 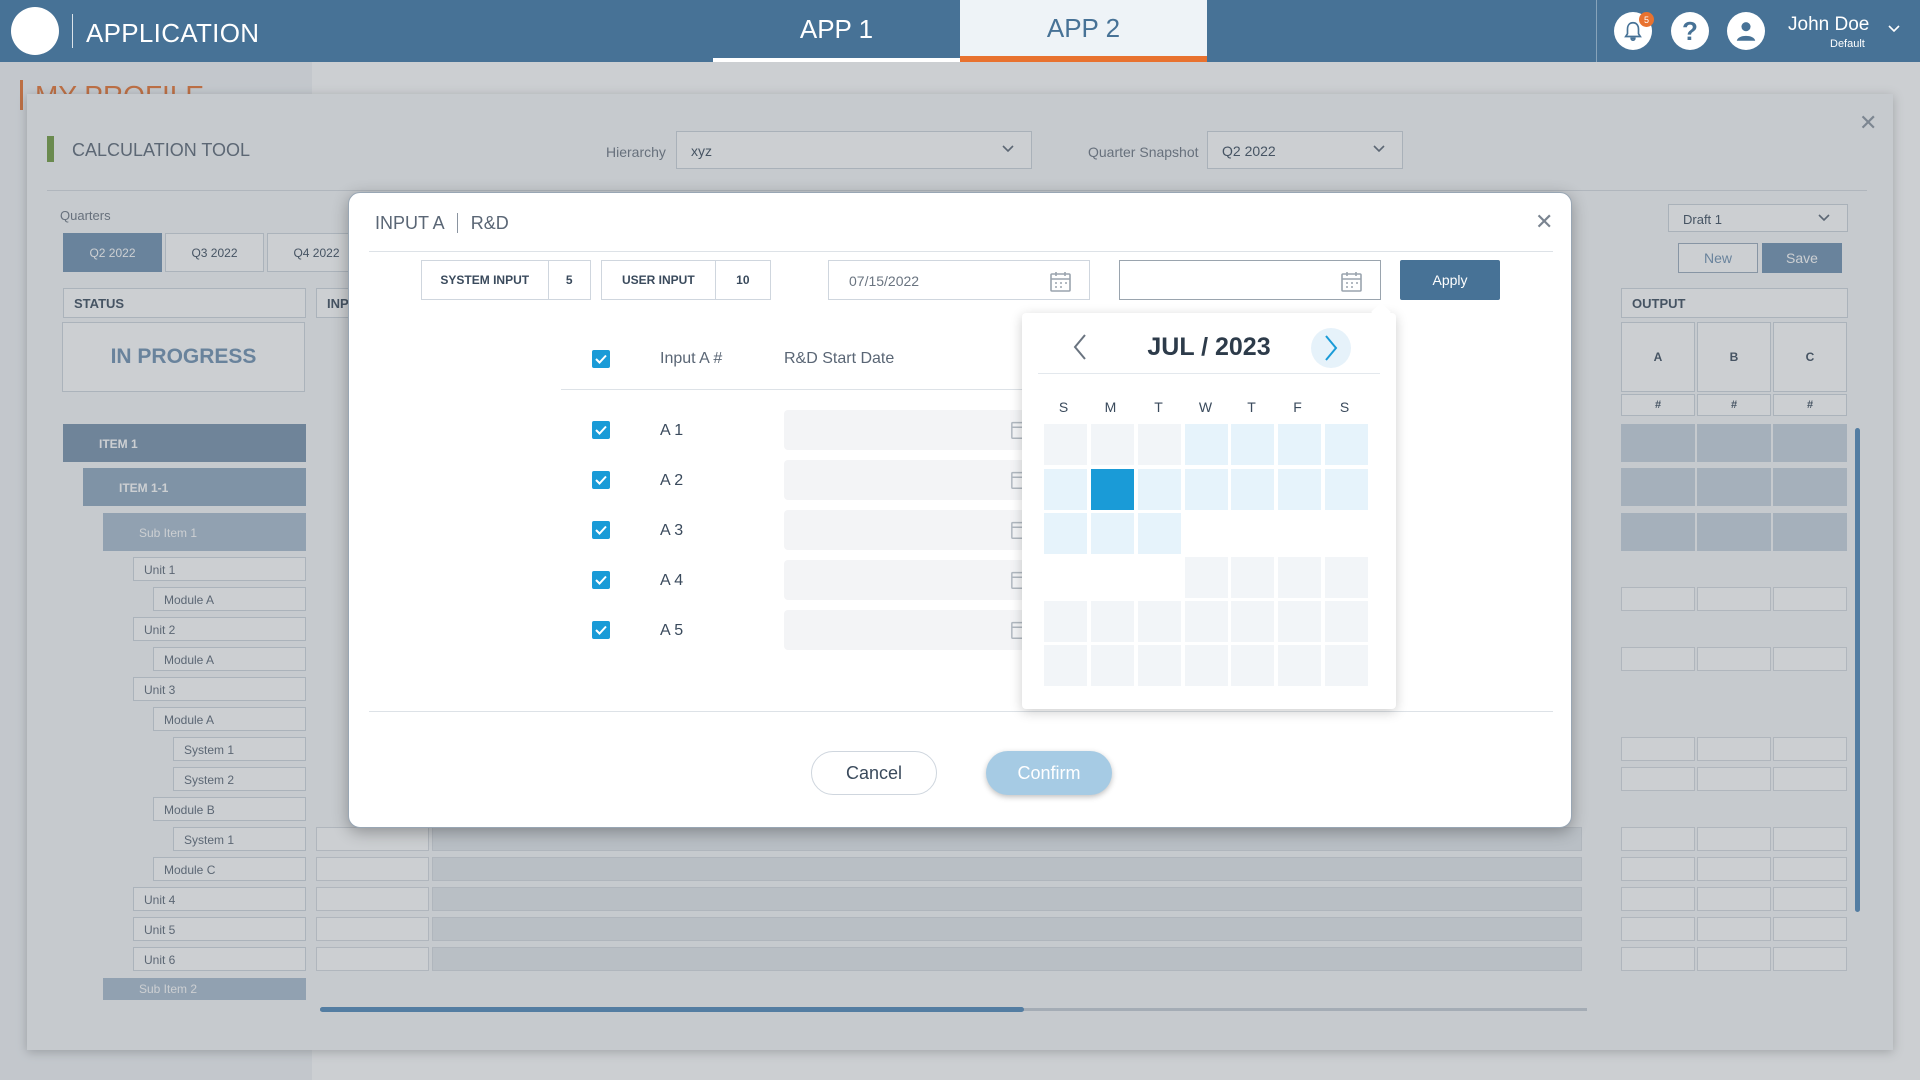 I want to click on modal-title: INPUT A R&D, so click(x=442, y=223).